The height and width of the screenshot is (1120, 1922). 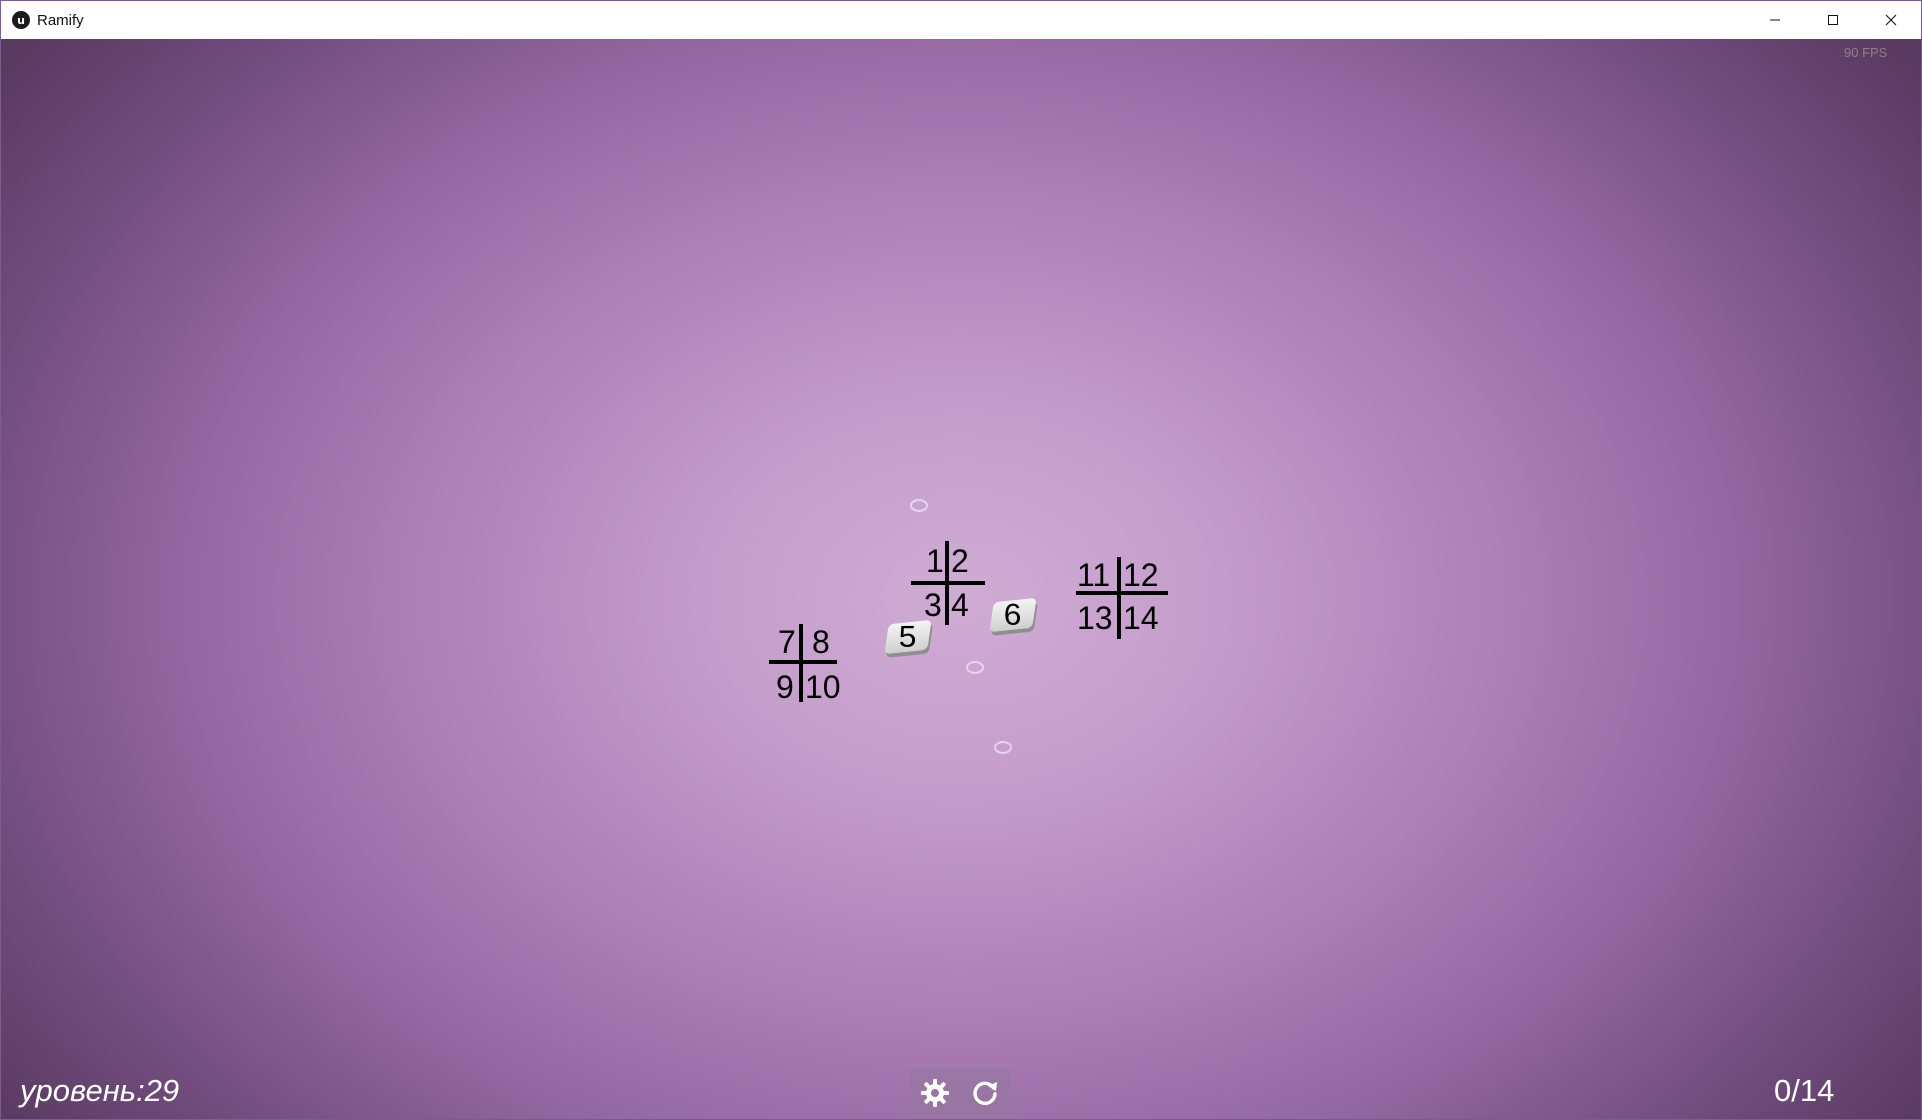 What do you see at coordinates (1119, 598) in the screenshot?
I see `cross-vertical-bar` at bounding box center [1119, 598].